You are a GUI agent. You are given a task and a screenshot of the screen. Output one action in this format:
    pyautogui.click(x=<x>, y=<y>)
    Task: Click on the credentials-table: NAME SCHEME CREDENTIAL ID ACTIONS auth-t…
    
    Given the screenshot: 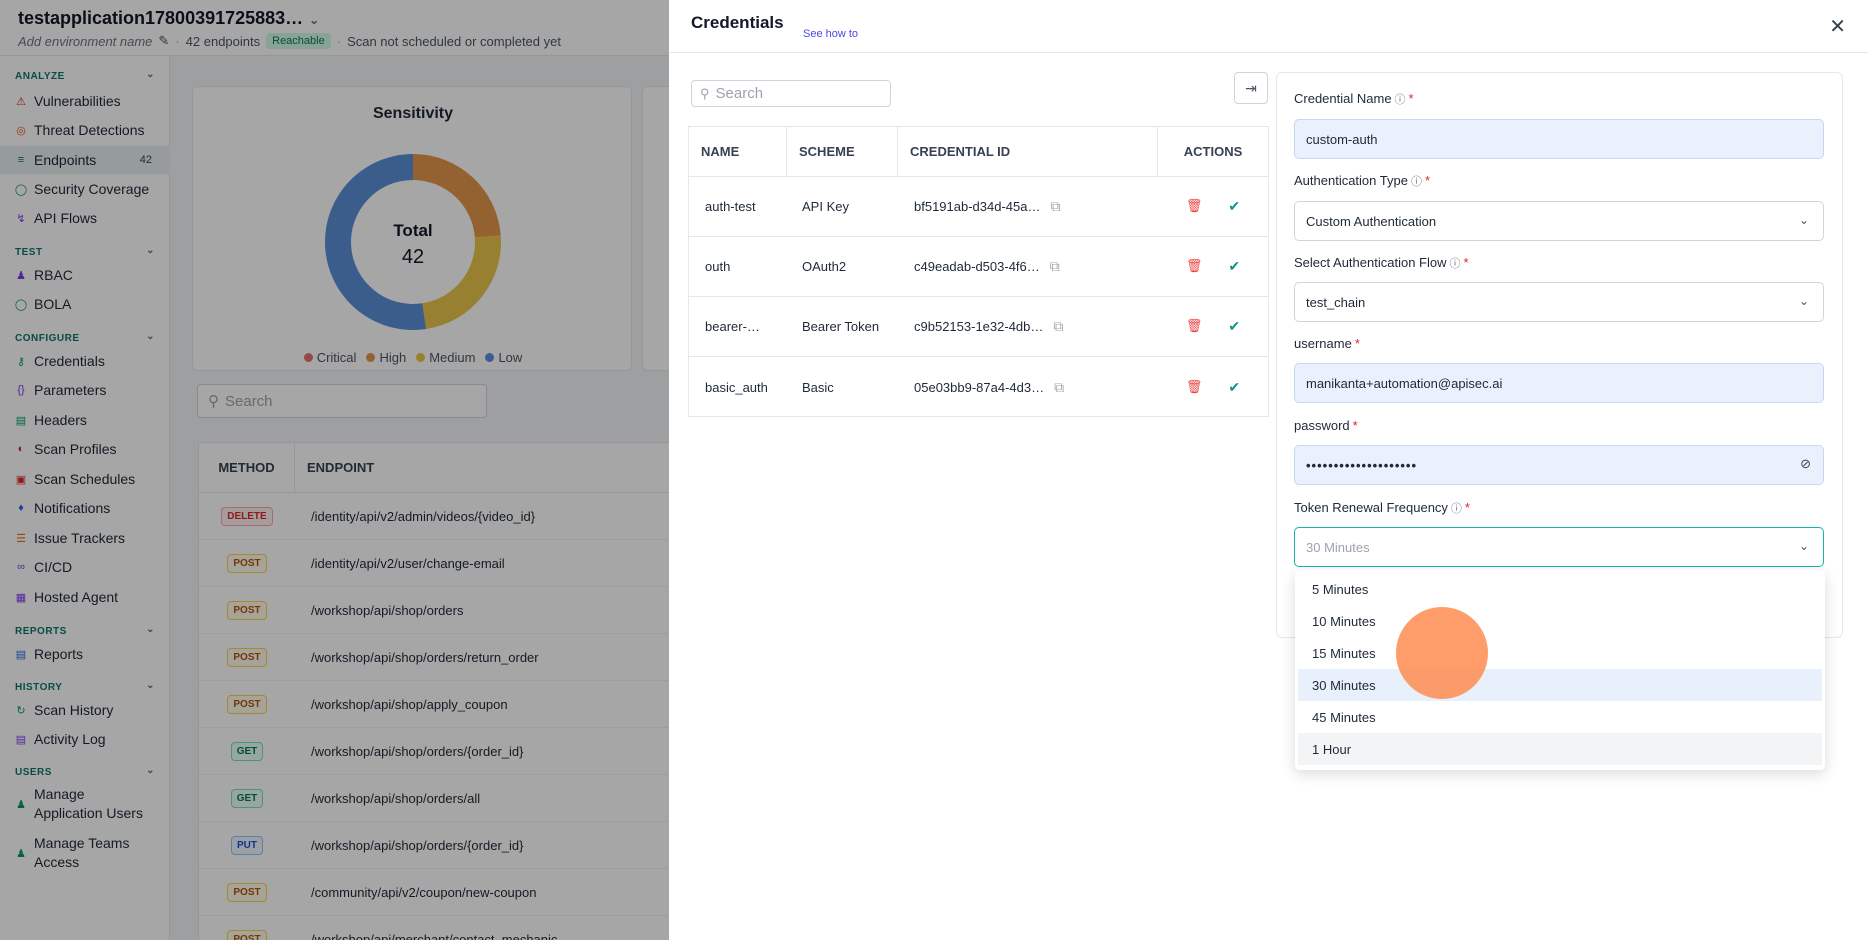 What is the action you would take?
    pyautogui.click(x=978, y=271)
    